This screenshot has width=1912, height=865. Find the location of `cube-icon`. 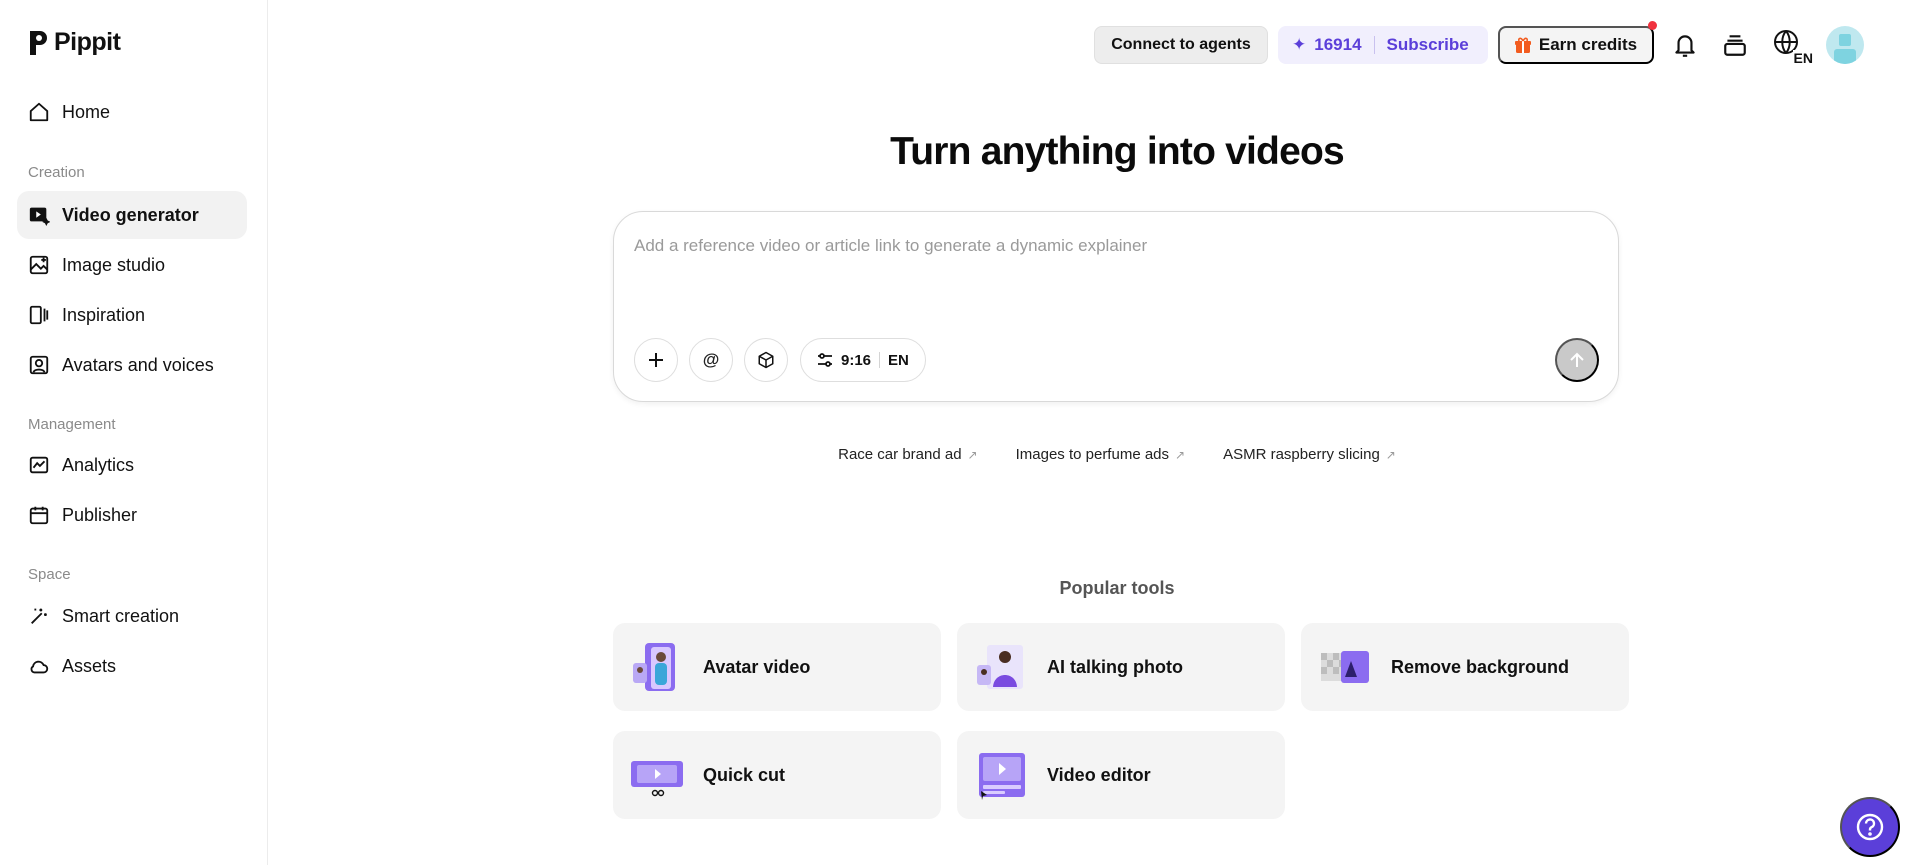

cube-icon is located at coordinates (766, 360).